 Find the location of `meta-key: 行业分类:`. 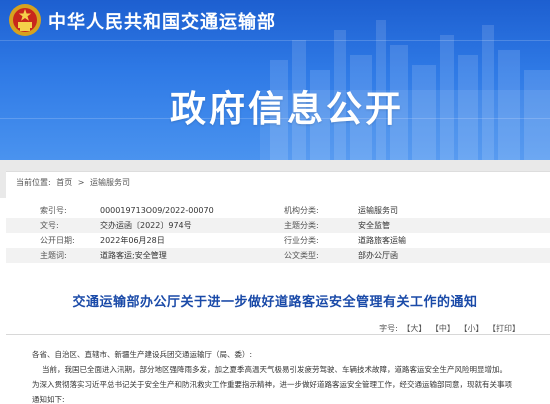

meta-key: 行业分类: is located at coordinates (301, 240).